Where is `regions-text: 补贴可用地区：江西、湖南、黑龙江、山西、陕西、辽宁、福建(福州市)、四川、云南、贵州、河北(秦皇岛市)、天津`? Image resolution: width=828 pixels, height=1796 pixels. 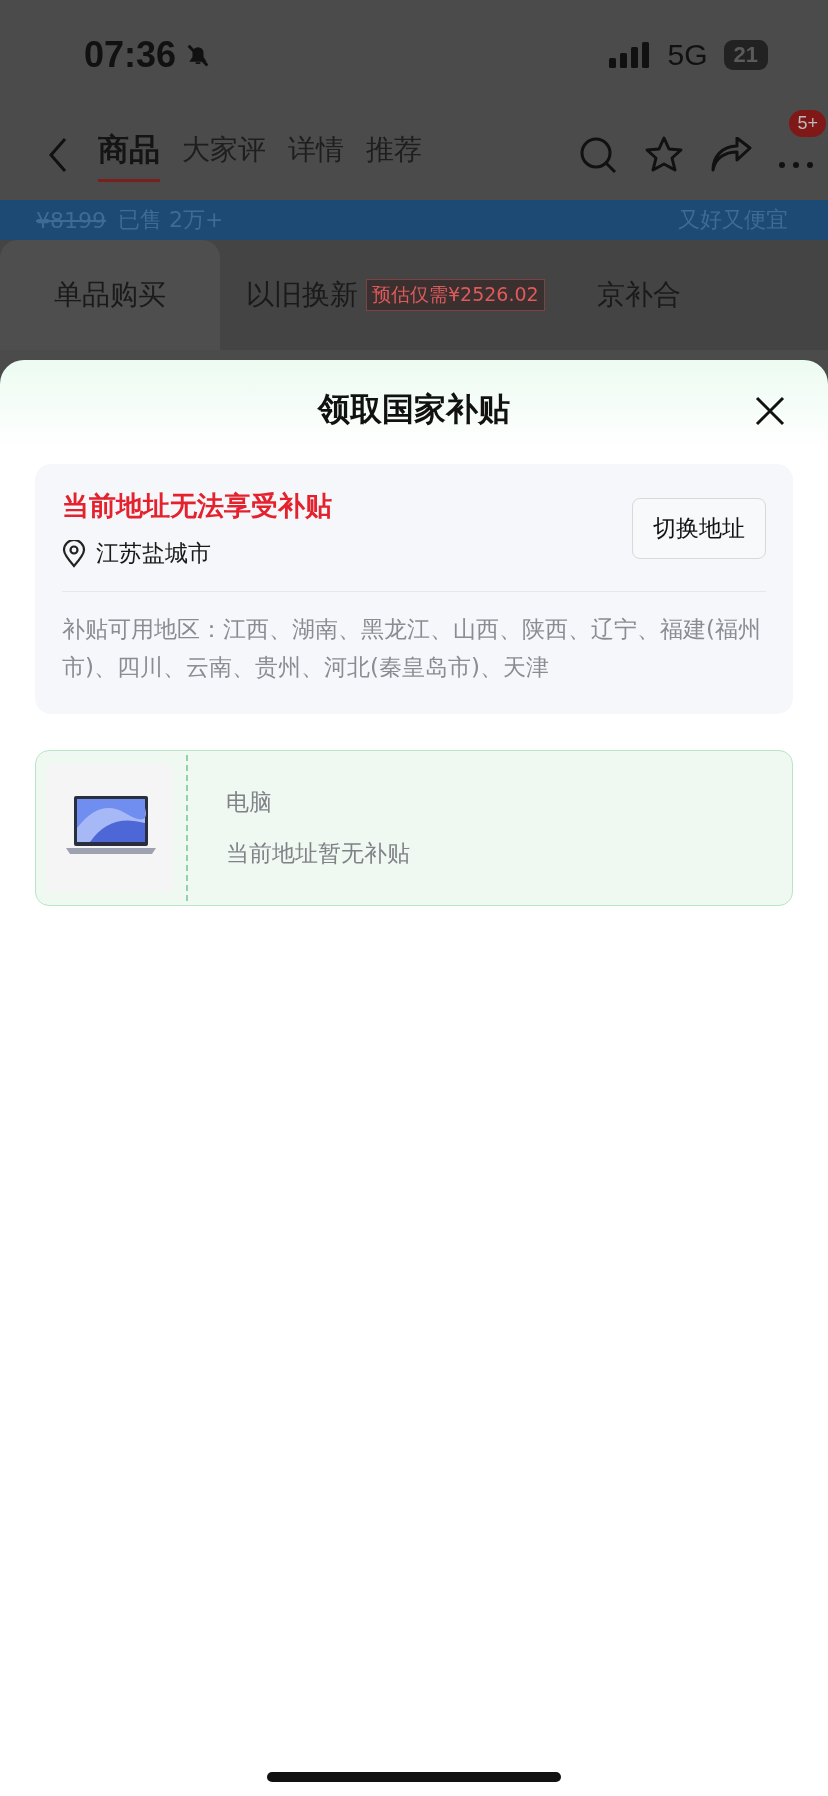
regions-text: 补贴可用地区：江西、湖南、黑龙江、山西、陕西、辽宁、福建(福州市)、四川、云南、贵州、河北(秦皇岛市)、天津 is located at coordinates (412, 648).